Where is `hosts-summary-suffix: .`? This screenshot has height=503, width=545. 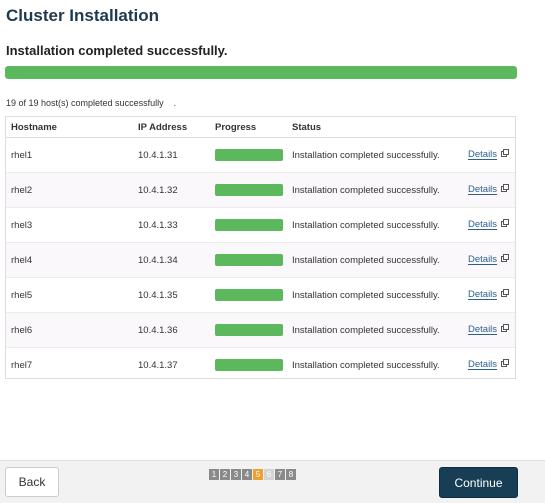
hosts-summary-suffix: . is located at coordinates (175, 103).